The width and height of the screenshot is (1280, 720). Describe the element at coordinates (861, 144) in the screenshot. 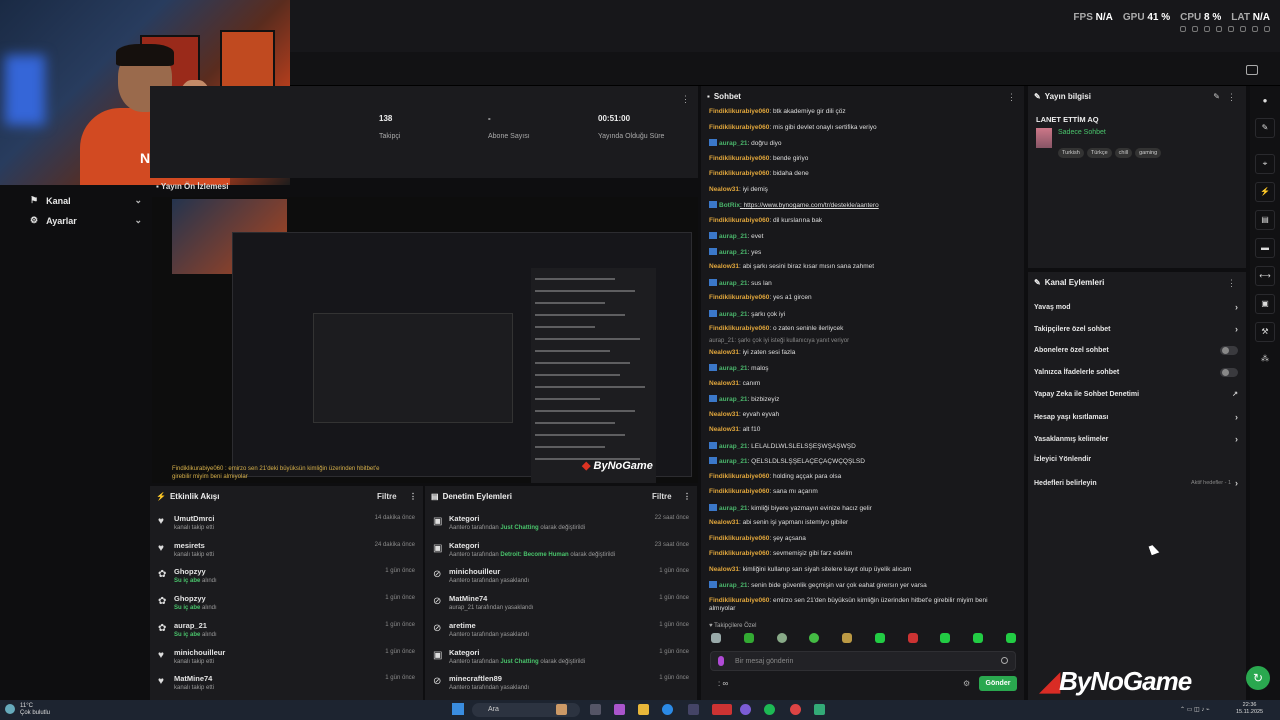

I see `chat-message: aurap_21: doğru diyo` at that location.